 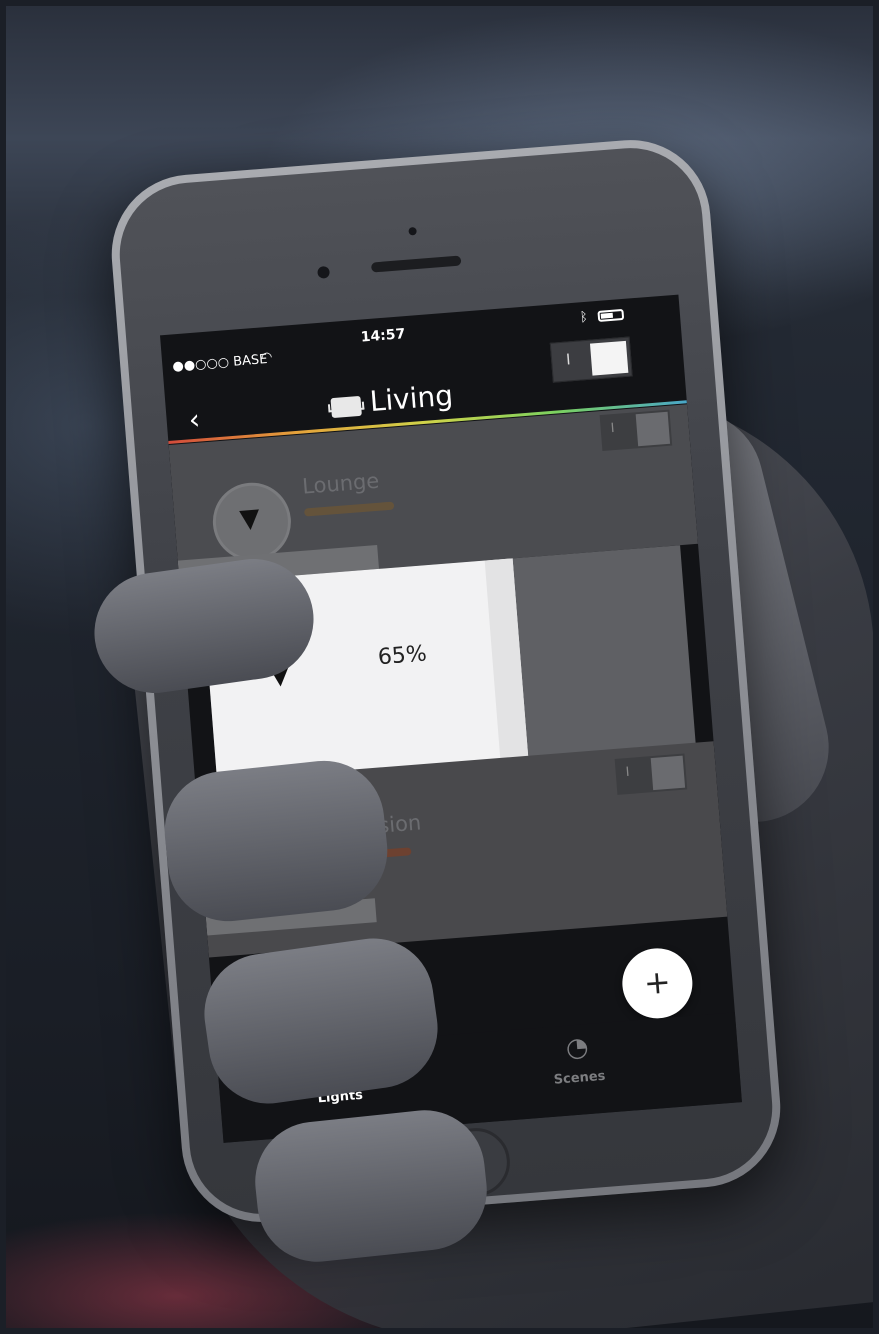 What do you see at coordinates (584, 317) in the screenshot?
I see `bluetooth-icon: ᛒ` at bounding box center [584, 317].